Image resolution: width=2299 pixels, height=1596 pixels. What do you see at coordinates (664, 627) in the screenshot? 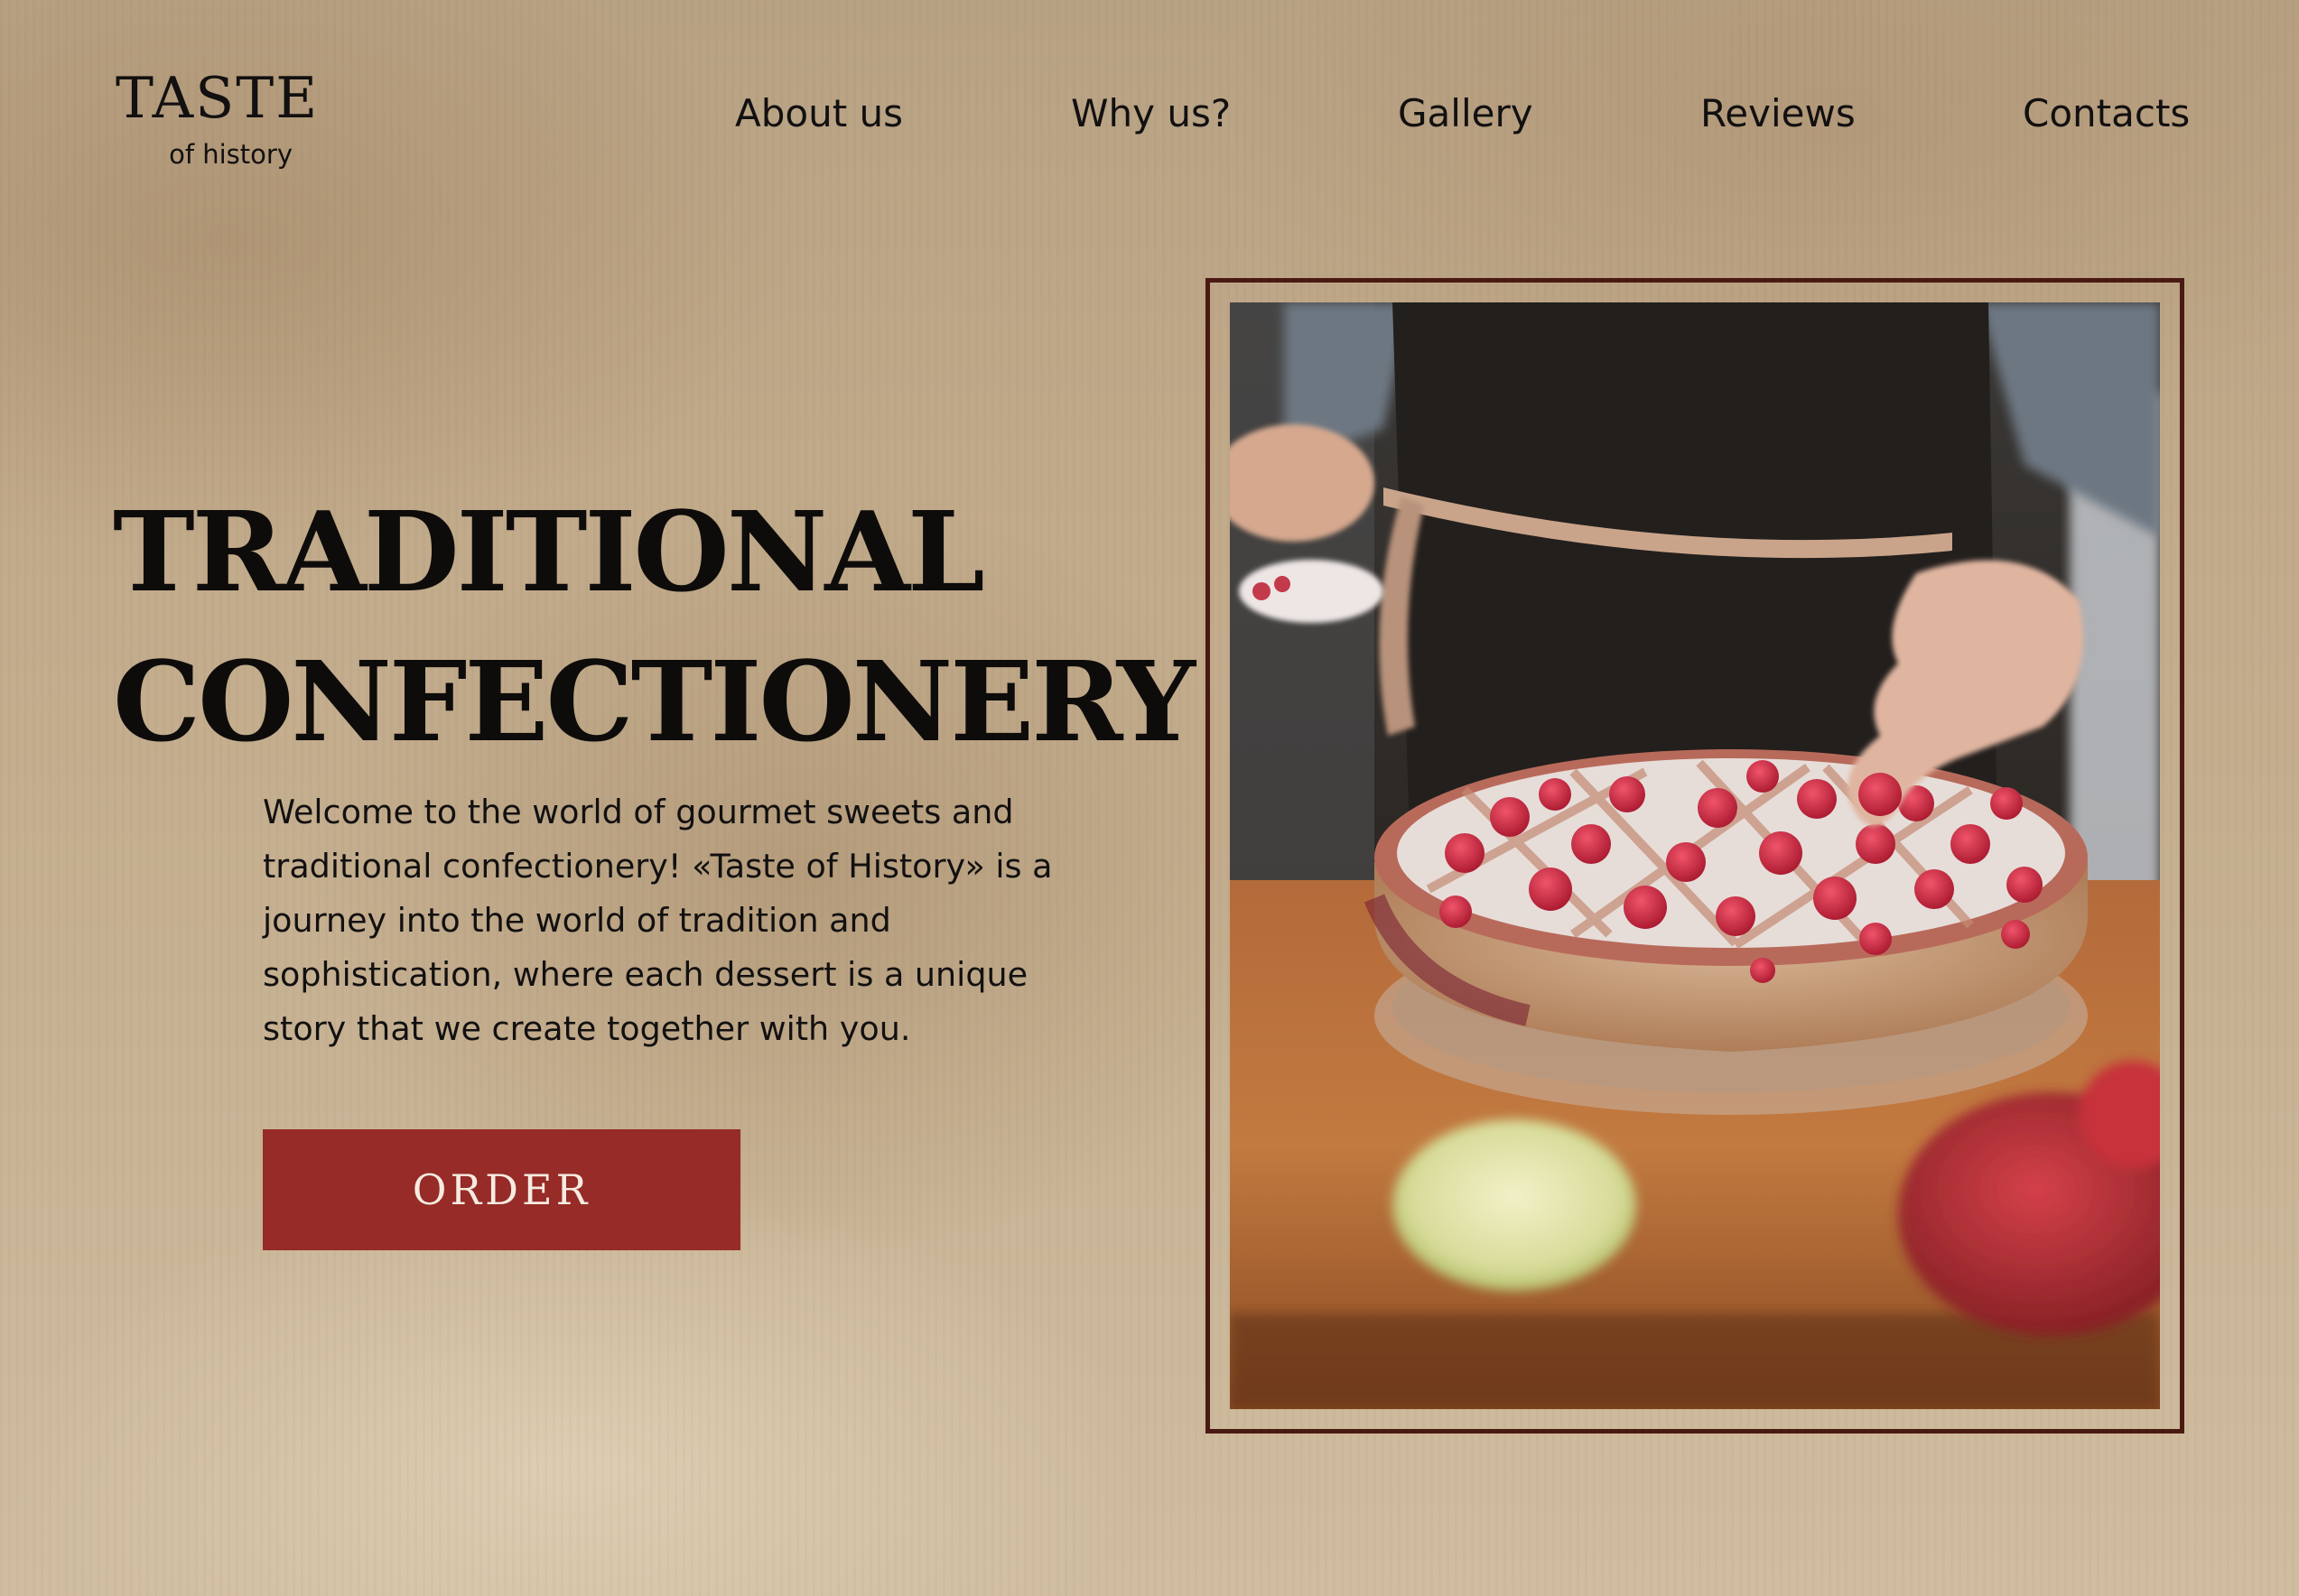
I see `hero-title: TRADITIONAL CONFECTIONERY` at bounding box center [664, 627].